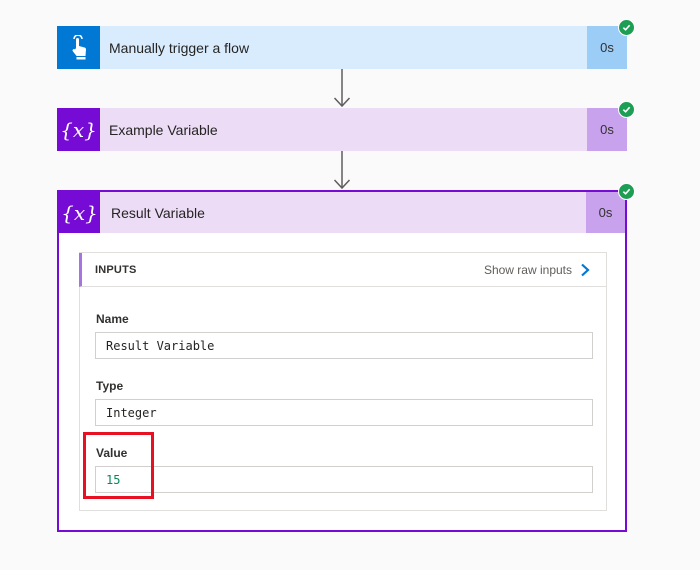 This screenshot has width=700, height=570. What do you see at coordinates (527, 269) in the screenshot?
I see `show-raw-inputs-label: Show raw inputs` at bounding box center [527, 269].